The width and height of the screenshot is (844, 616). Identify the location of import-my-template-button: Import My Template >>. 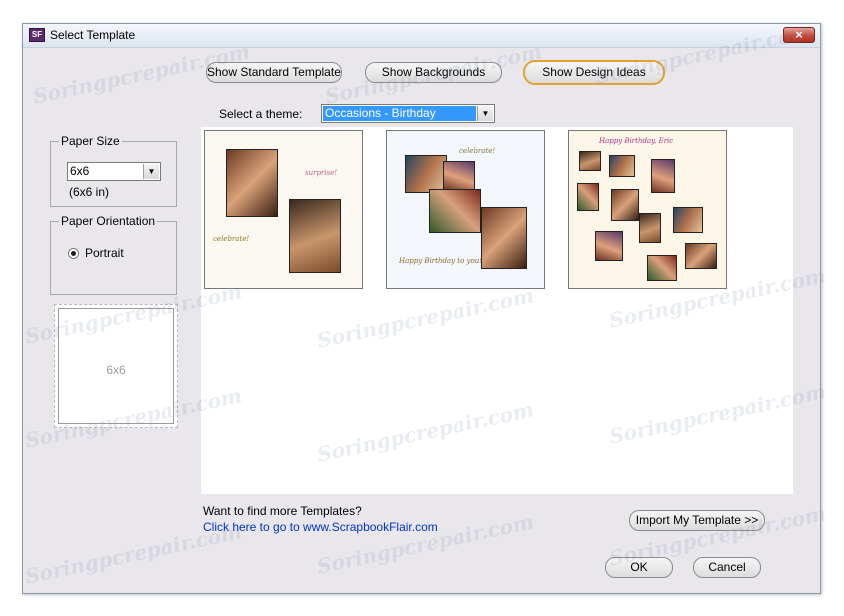
(697, 520).